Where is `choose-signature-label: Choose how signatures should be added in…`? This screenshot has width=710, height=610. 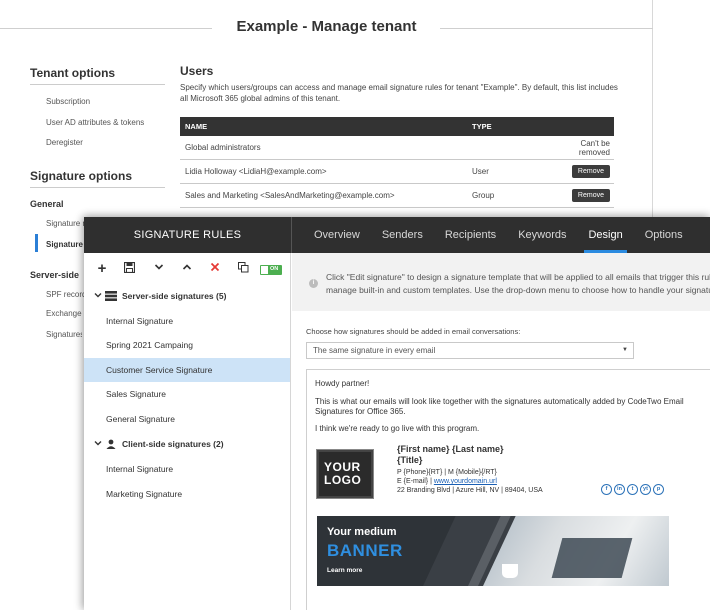
choose-signature-label: Choose how signatures should be added in… is located at coordinates (413, 331).